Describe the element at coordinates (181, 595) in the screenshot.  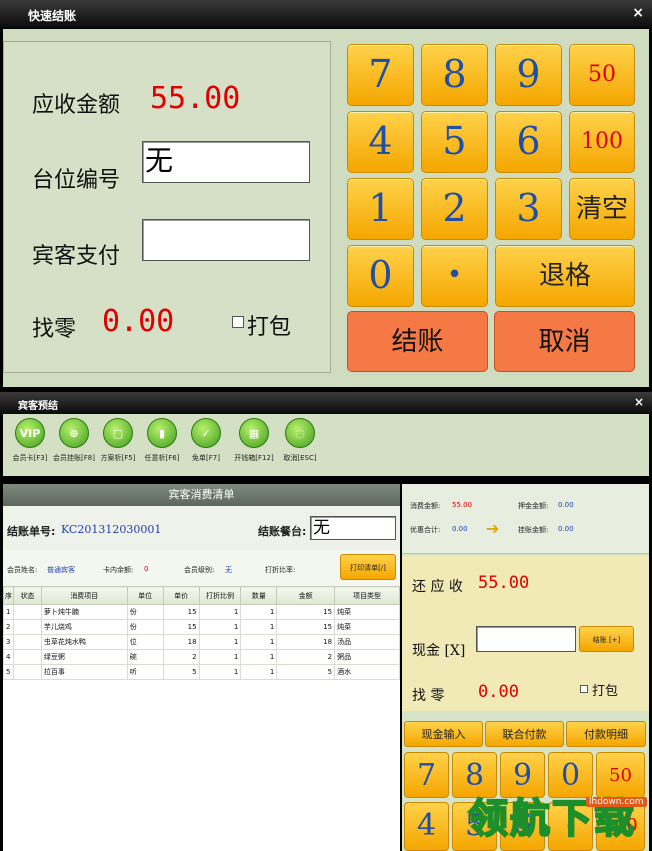
I see `column-header: 单价` at that location.